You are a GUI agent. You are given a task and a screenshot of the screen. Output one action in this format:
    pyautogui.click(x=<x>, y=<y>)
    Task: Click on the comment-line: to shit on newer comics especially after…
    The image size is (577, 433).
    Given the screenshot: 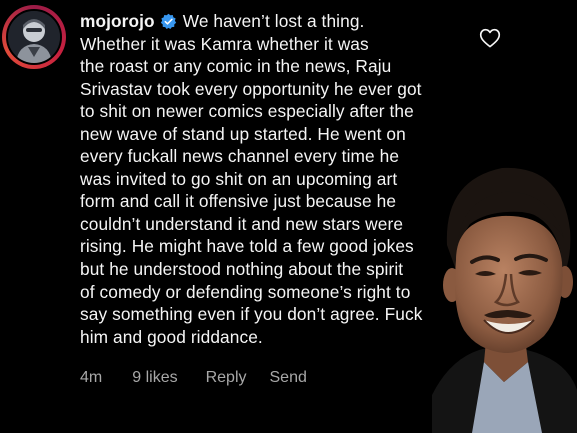 What is the action you would take?
    pyautogui.click(x=247, y=111)
    